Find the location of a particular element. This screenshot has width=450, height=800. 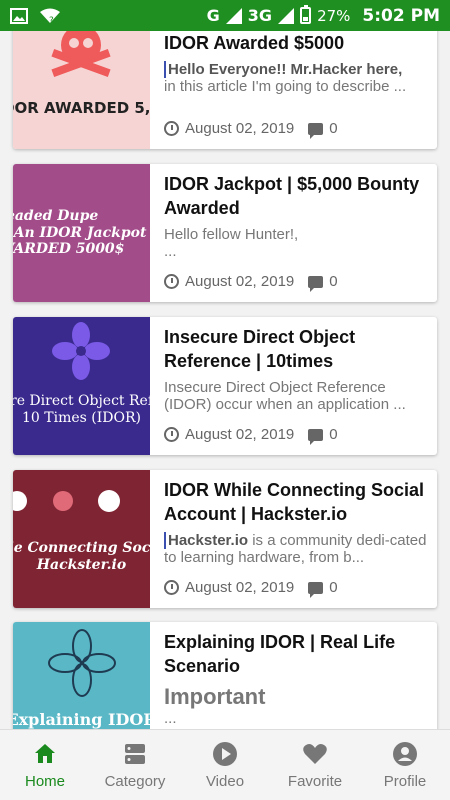

video-icon is located at coordinates (225, 753).